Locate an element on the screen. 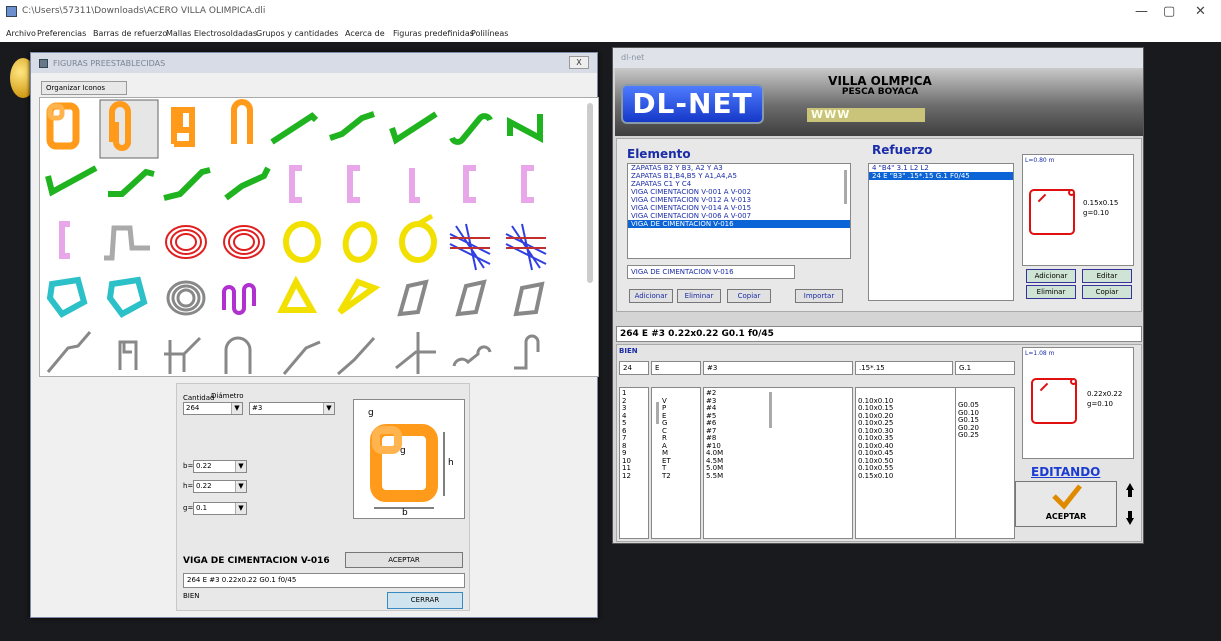 This screenshot has width=1221, height=641. h-select: 0.22 ▼ is located at coordinates (220, 486).